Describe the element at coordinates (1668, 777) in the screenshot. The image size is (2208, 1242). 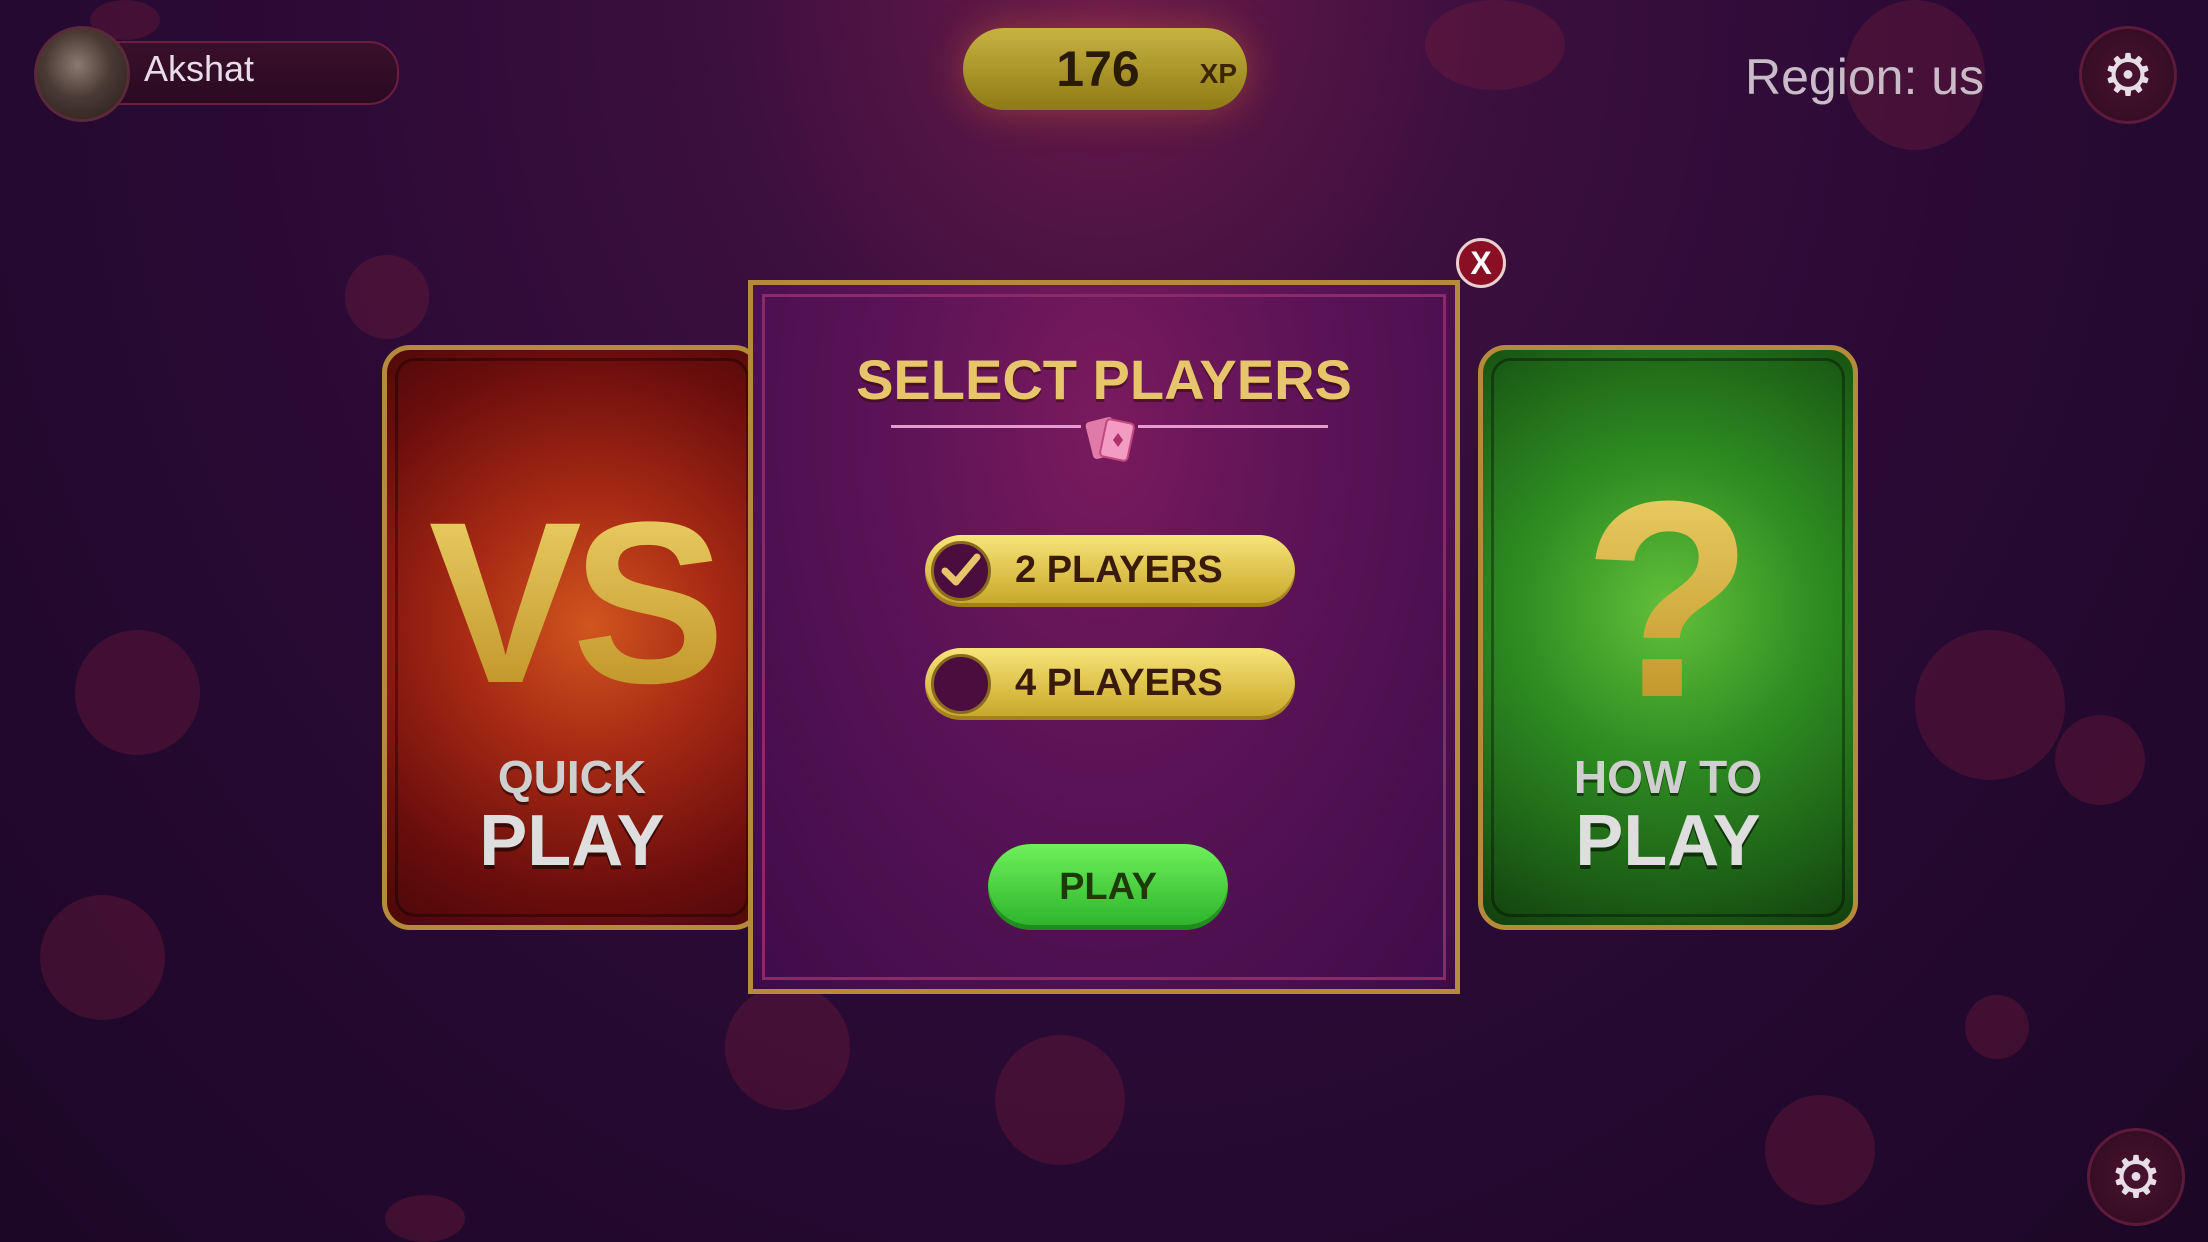
I see `how-to-play-line1: HOW TO` at that location.